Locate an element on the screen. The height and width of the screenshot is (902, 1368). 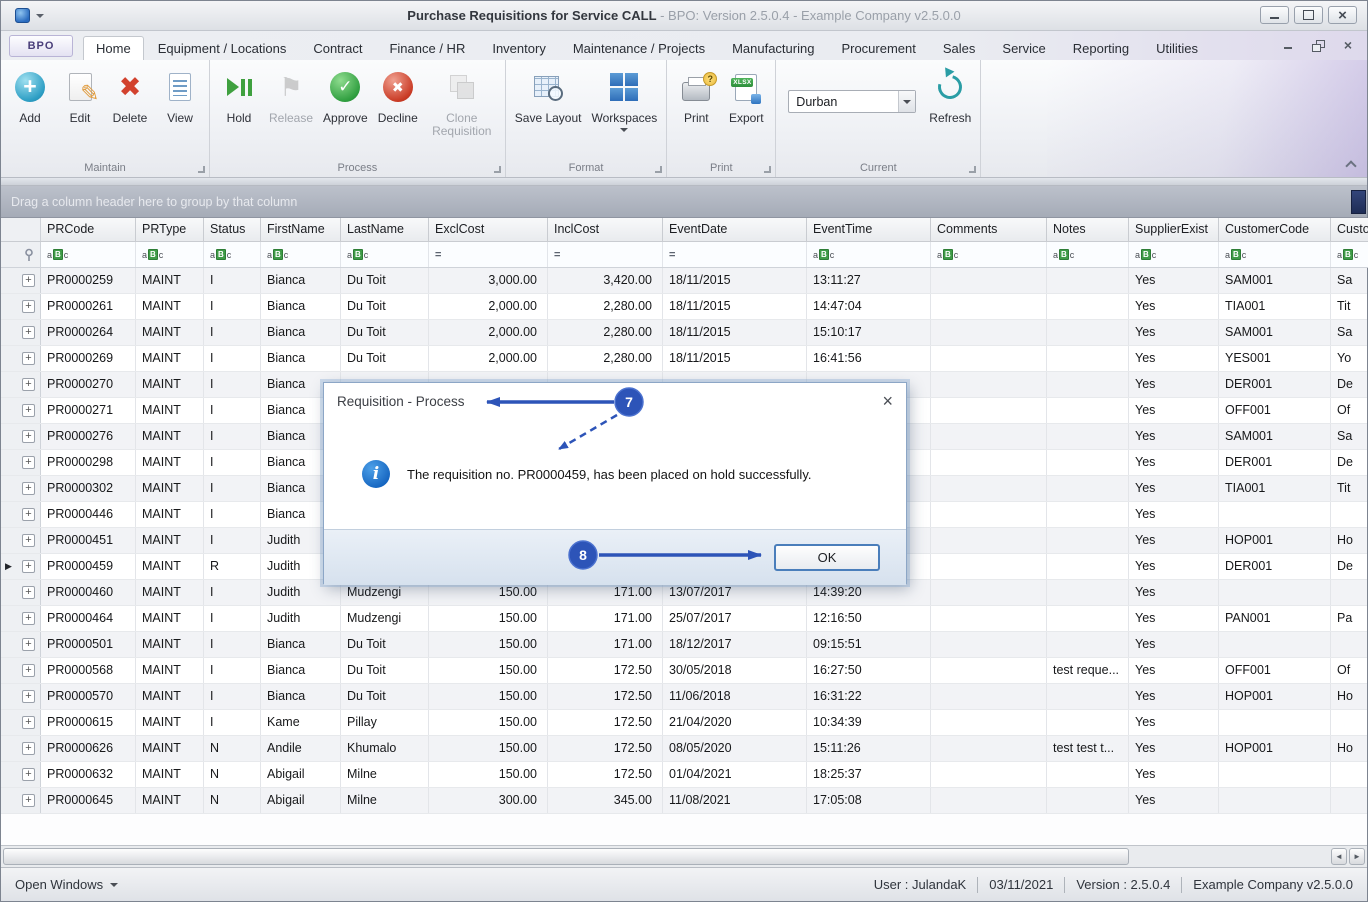
cell-prcode: PR0000568 is located at coordinates (88, 670).